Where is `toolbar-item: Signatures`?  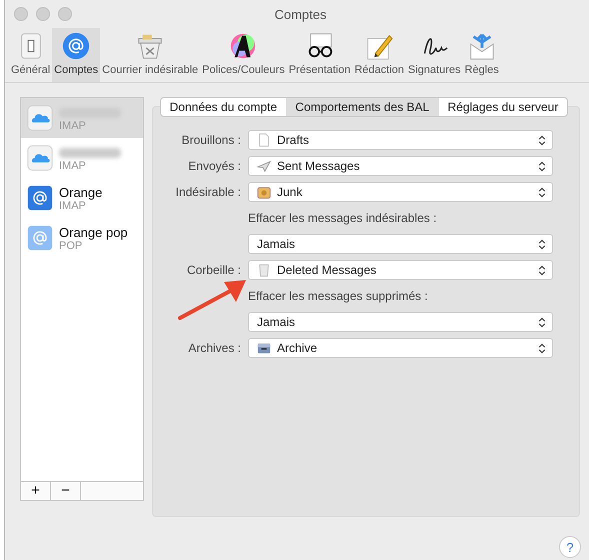 toolbar-item: Signatures is located at coordinates (434, 55).